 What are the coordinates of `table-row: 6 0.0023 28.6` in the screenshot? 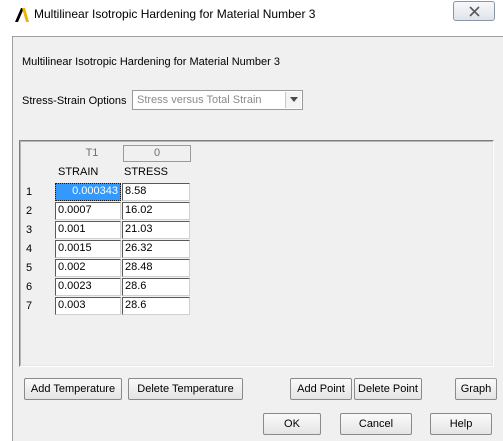 It's located at (107, 287).